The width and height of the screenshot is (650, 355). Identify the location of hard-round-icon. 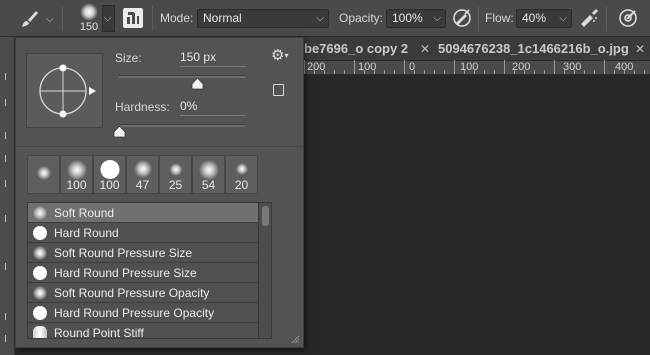
(40, 273).